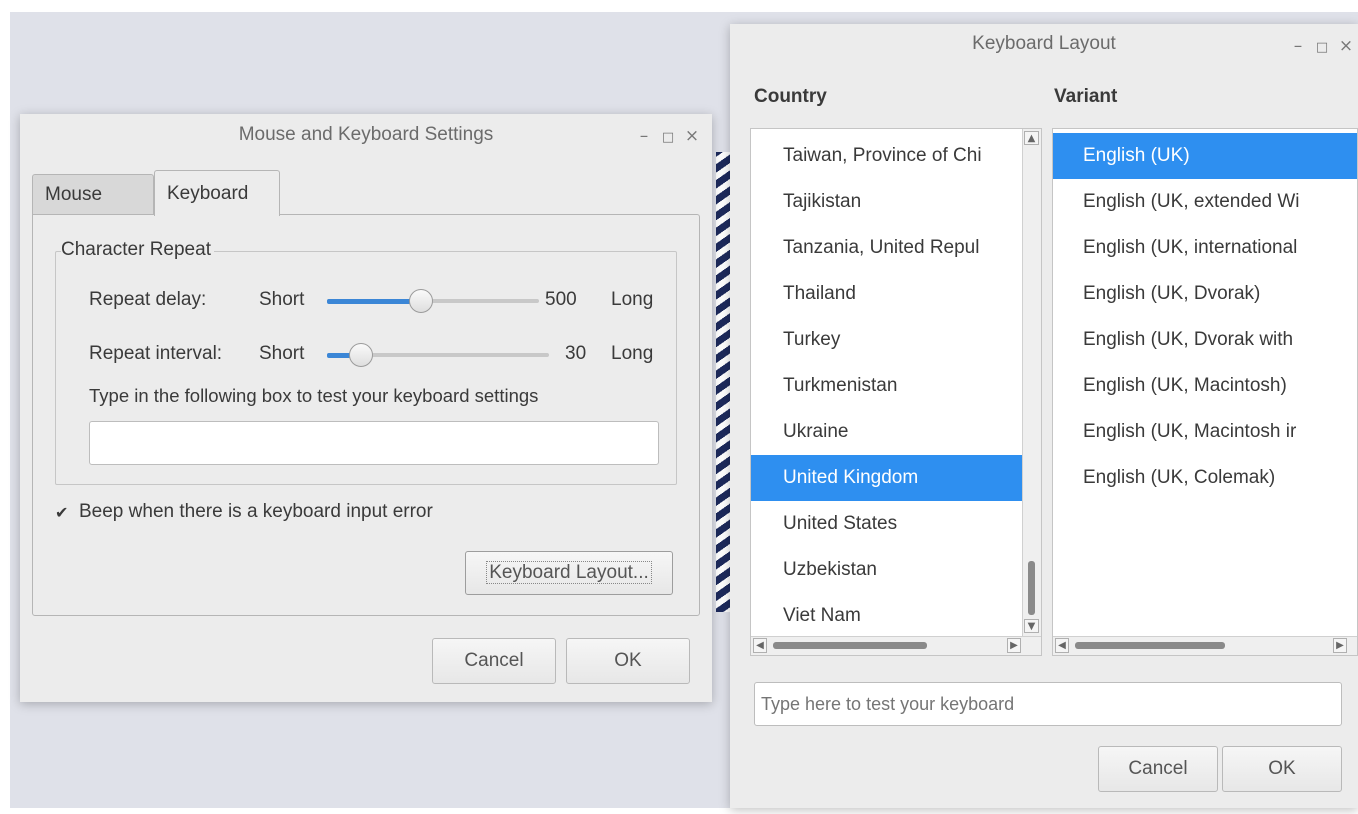 The image size is (1358, 814). What do you see at coordinates (1031, 138) in the screenshot?
I see `scroll-up-icon: ▲` at bounding box center [1031, 138].